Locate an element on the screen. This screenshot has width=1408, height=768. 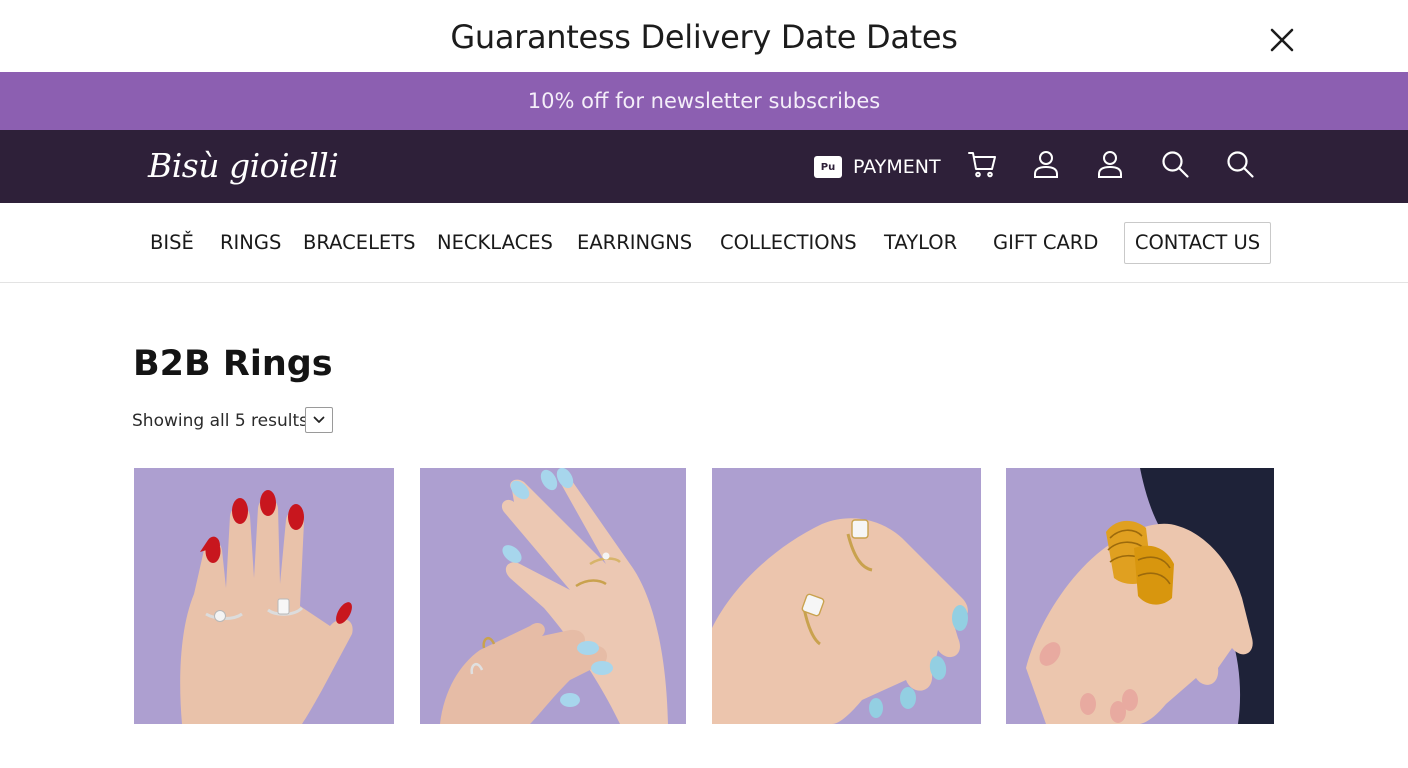
nav-item-collections: COLLECTIONS is located at coordinates (788, 243).